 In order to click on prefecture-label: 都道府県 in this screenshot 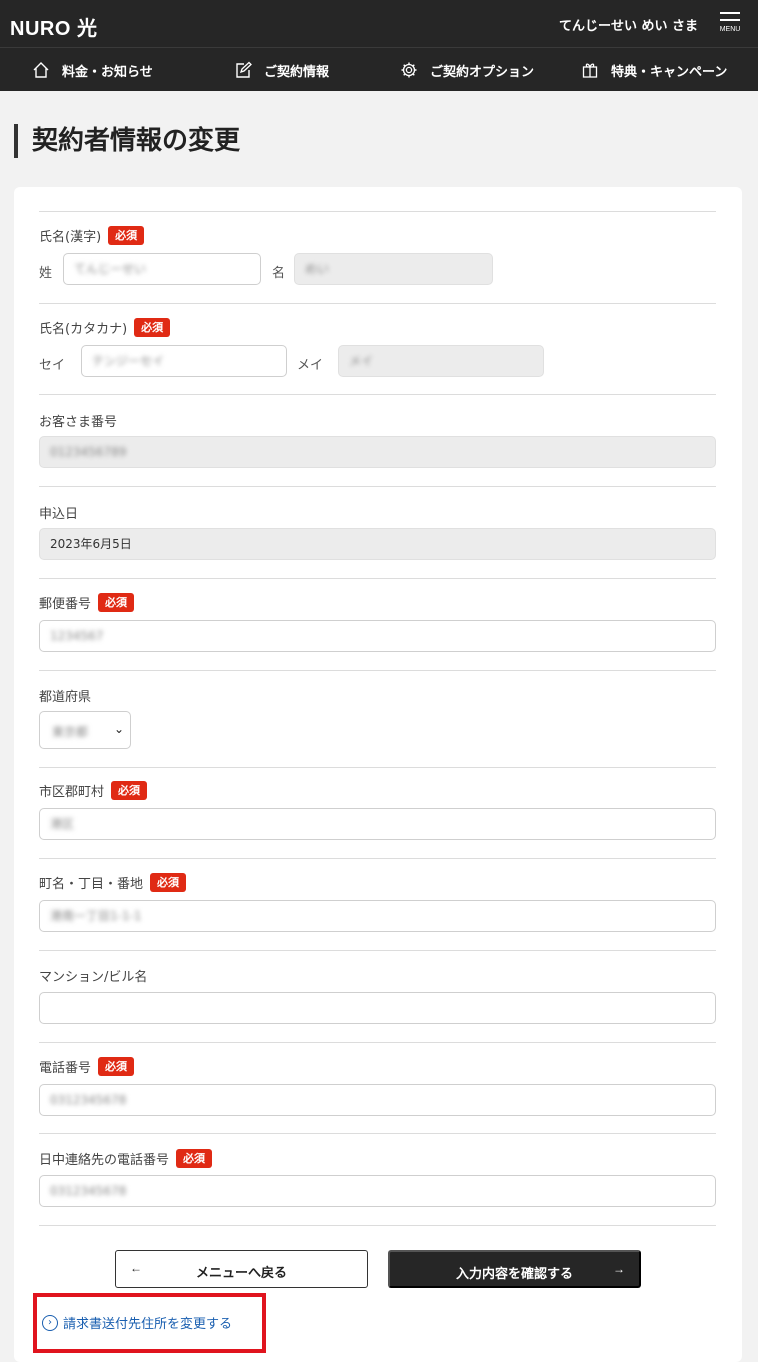, I will do `click(65, 695)`.